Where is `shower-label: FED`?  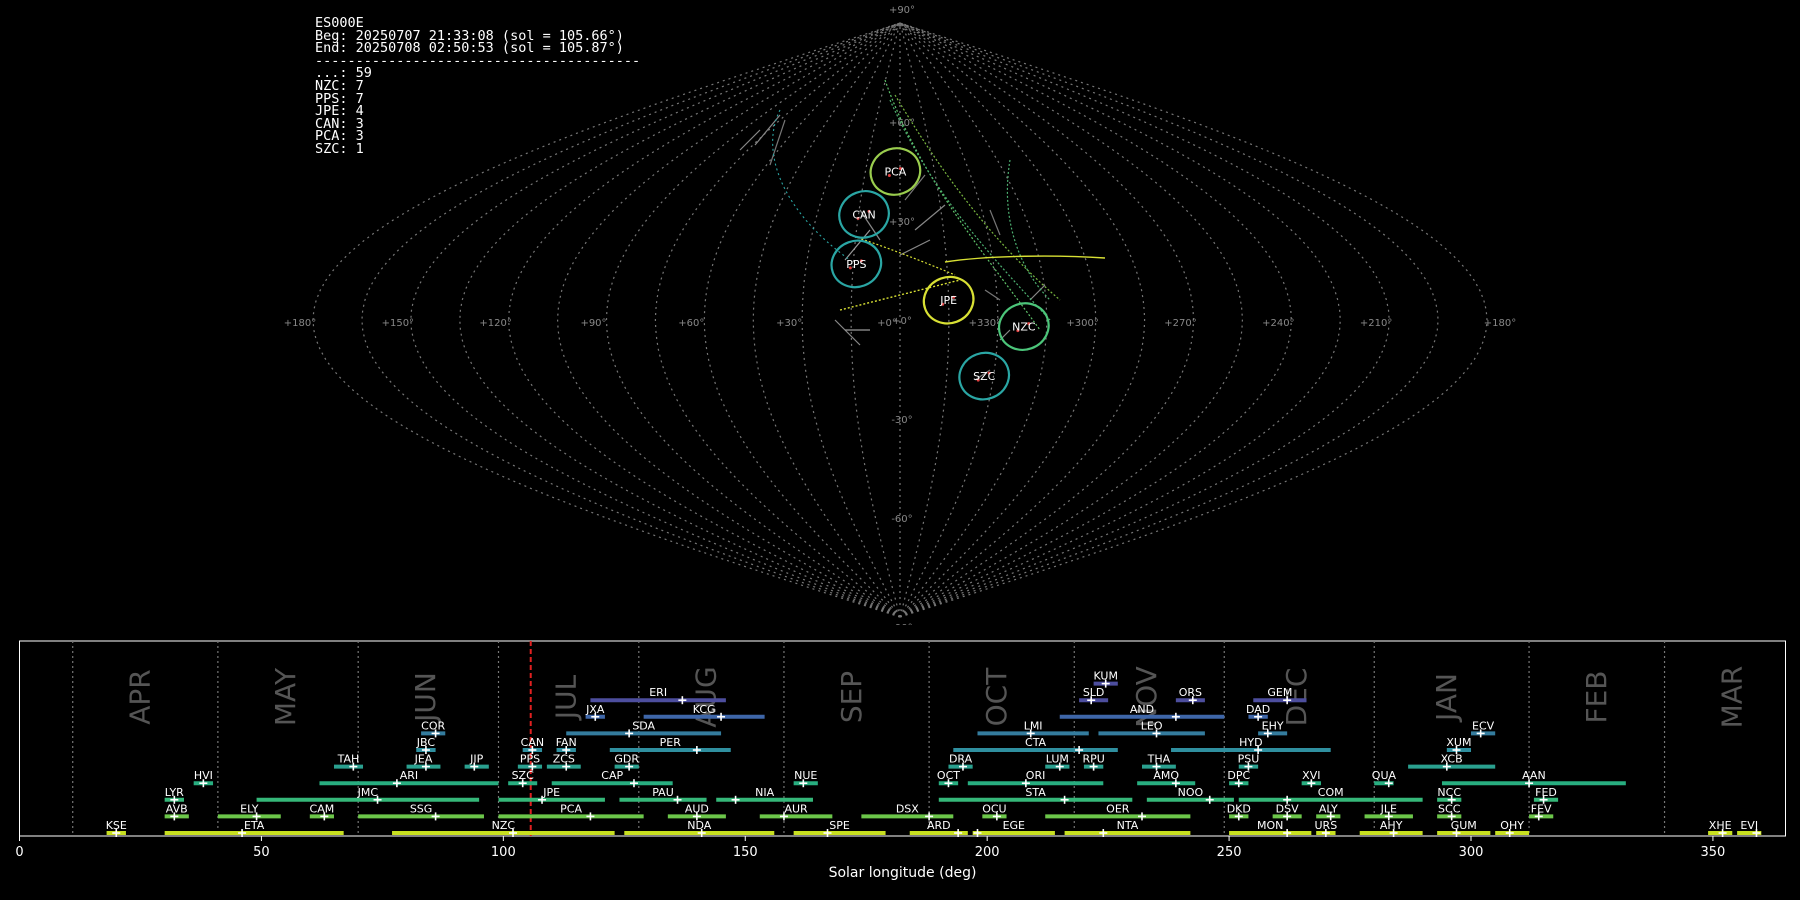
shower-label: FED is located at coordinates (1546, 792).